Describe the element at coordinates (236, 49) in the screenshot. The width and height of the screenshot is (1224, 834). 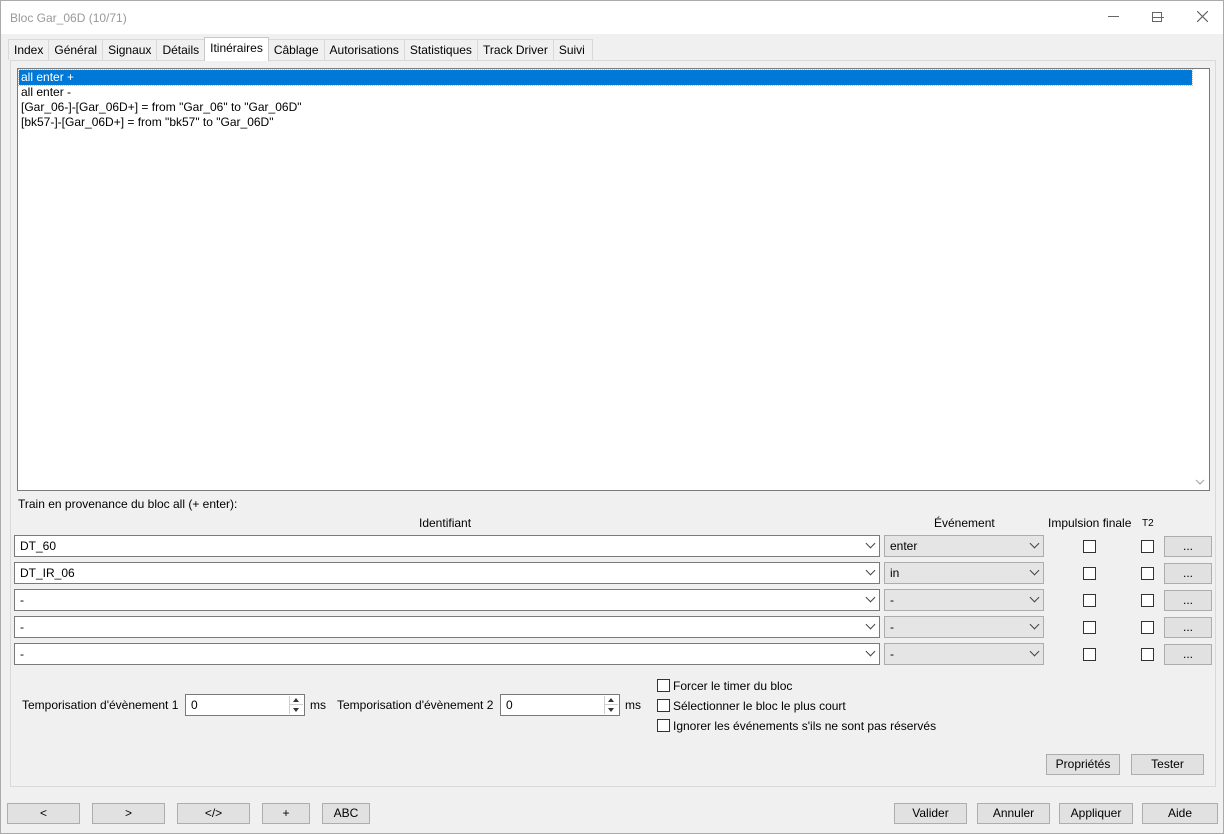
I see `tab-itineraires: Itinéraires` at that location.